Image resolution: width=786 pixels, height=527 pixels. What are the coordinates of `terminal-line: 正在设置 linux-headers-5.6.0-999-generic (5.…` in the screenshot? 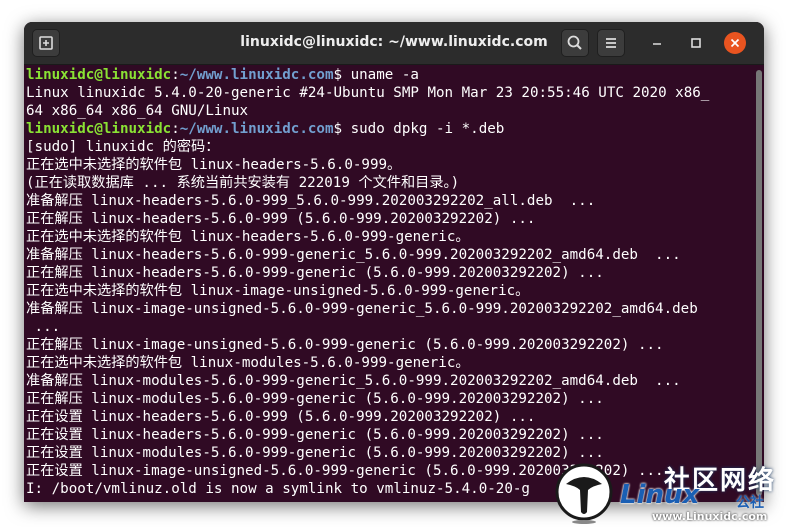 It's located at (389, 435).